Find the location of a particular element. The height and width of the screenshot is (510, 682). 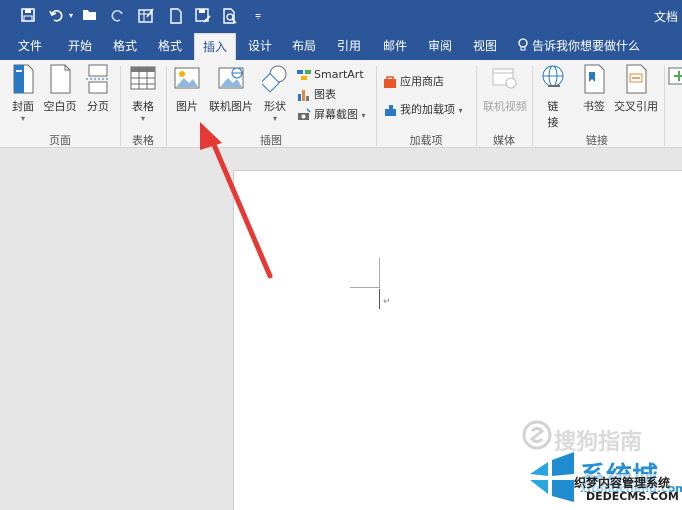

sogou-logo-icon is located at coordinates (537, 435).